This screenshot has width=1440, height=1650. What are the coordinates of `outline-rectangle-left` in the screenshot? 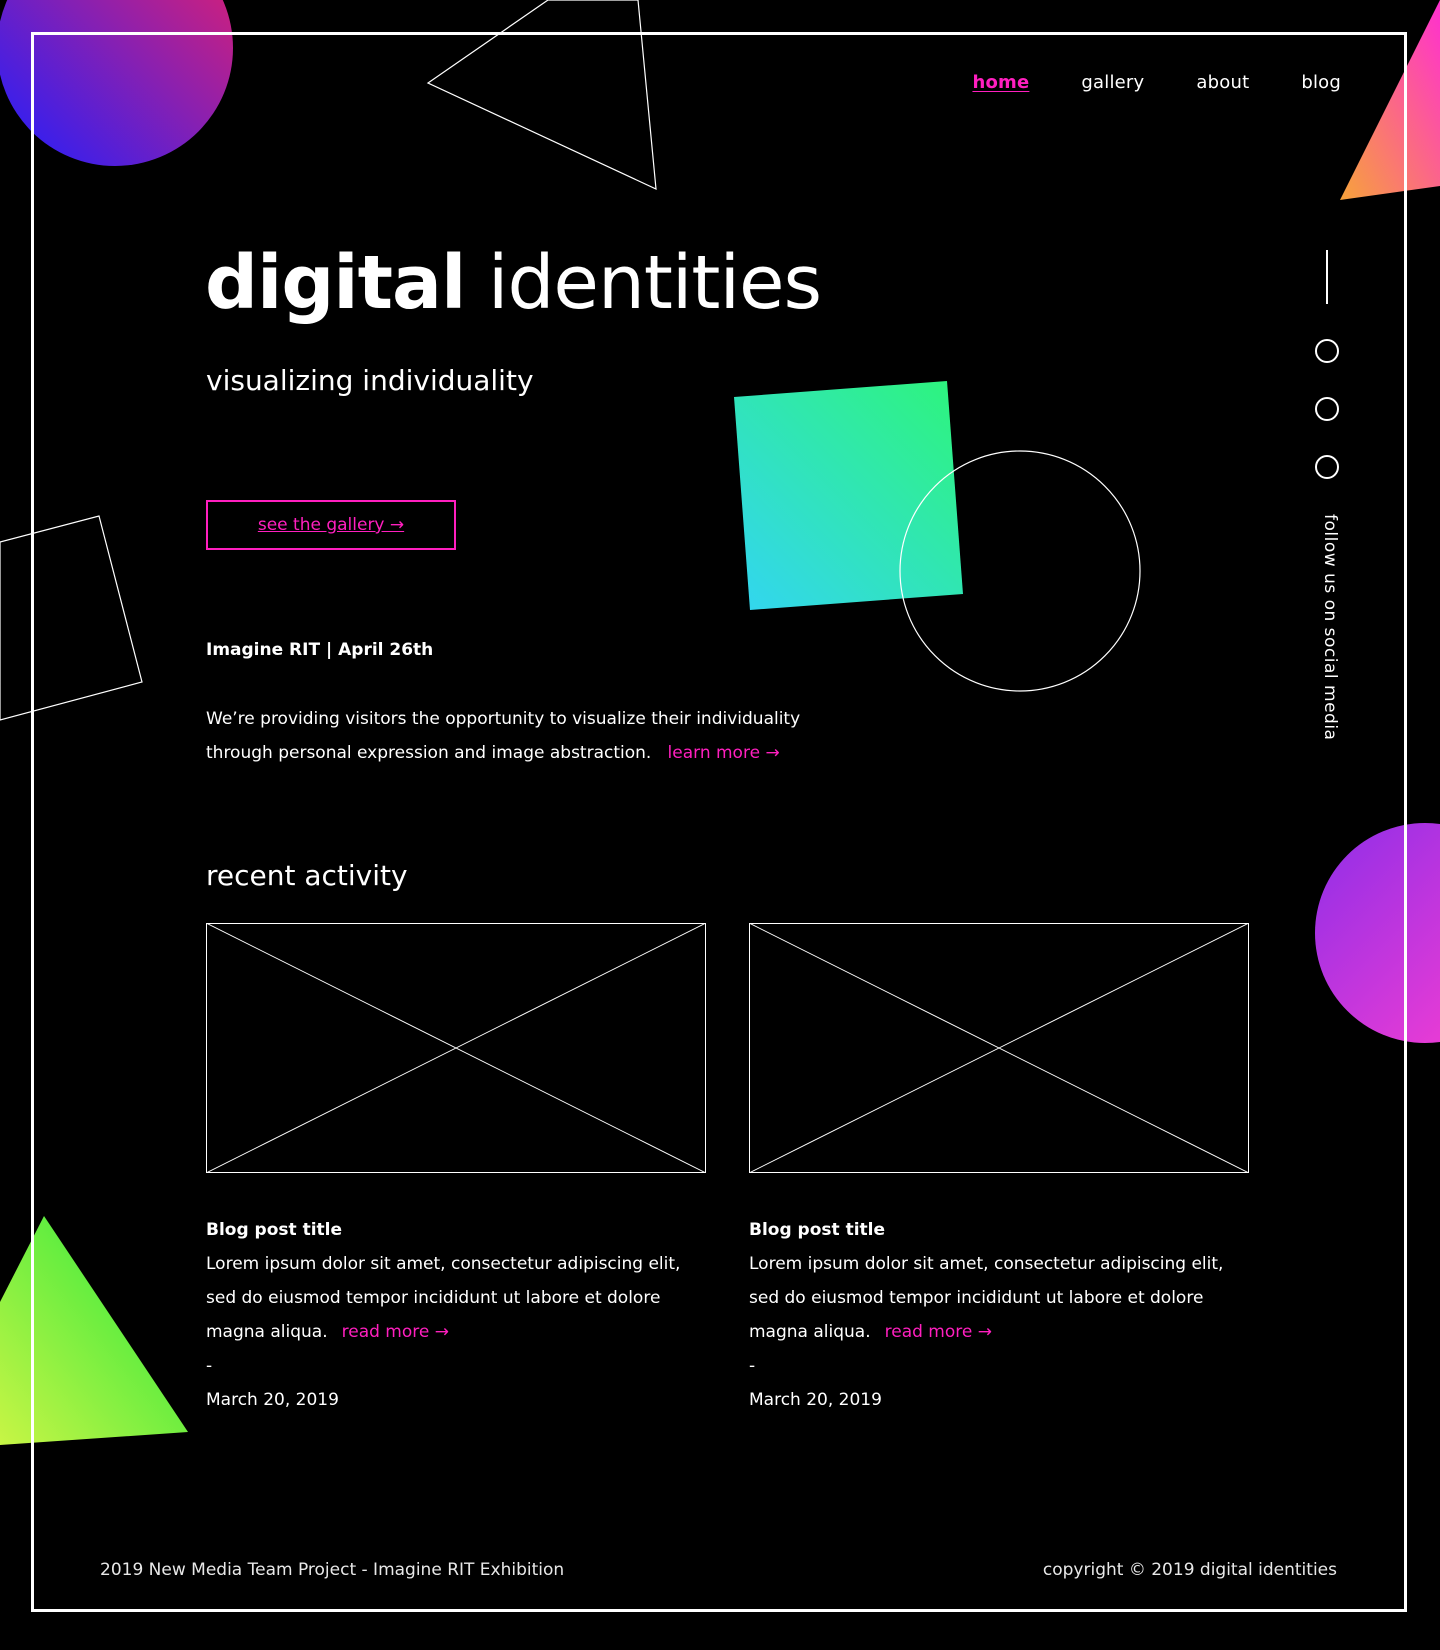 It's located at (71, 618).